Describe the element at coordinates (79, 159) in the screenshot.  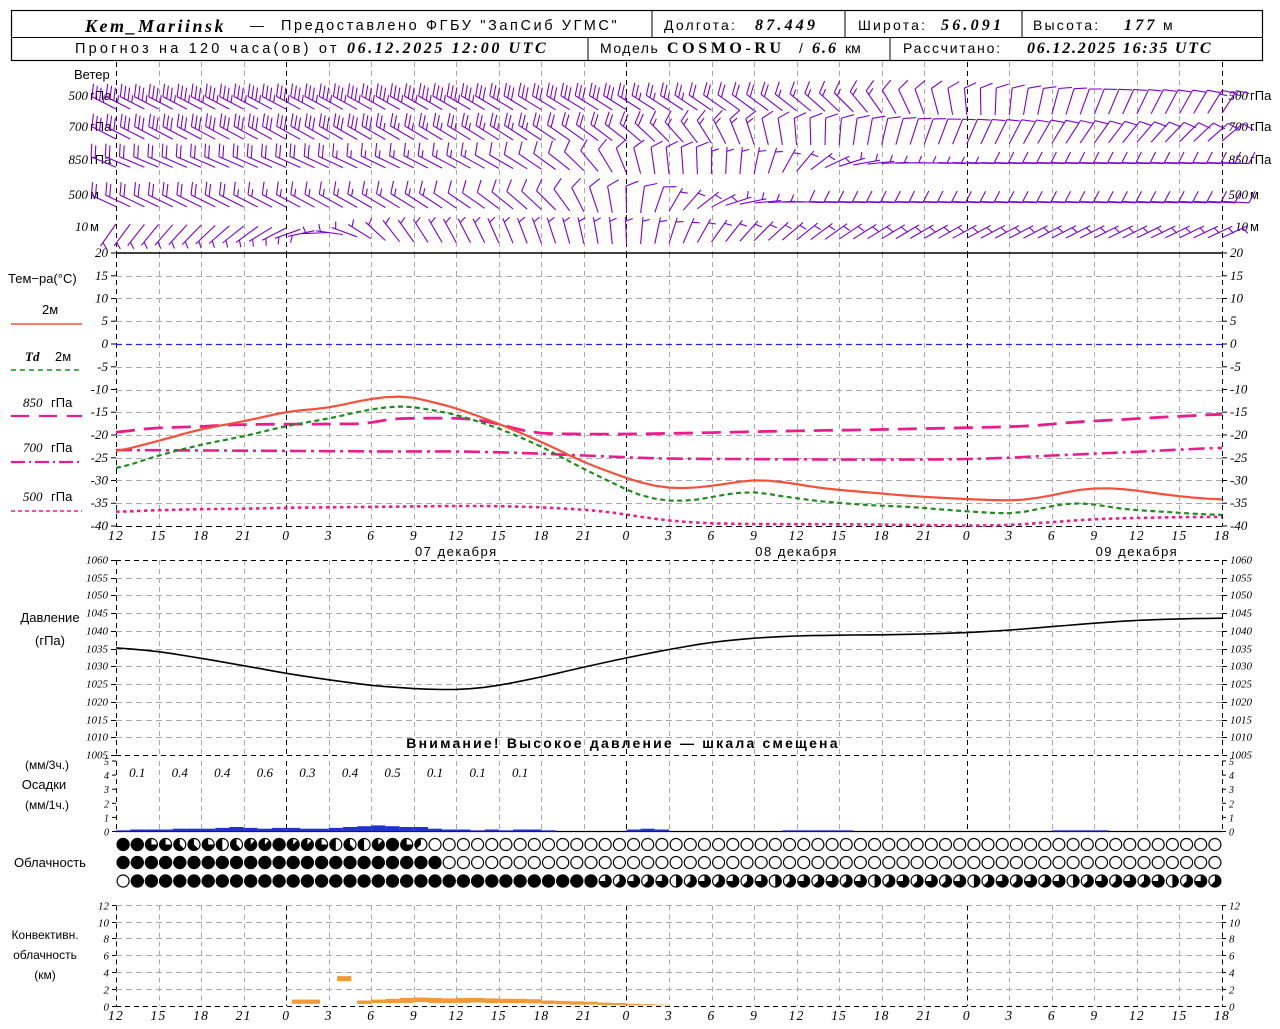
I see `svg-text: 850` at that location.